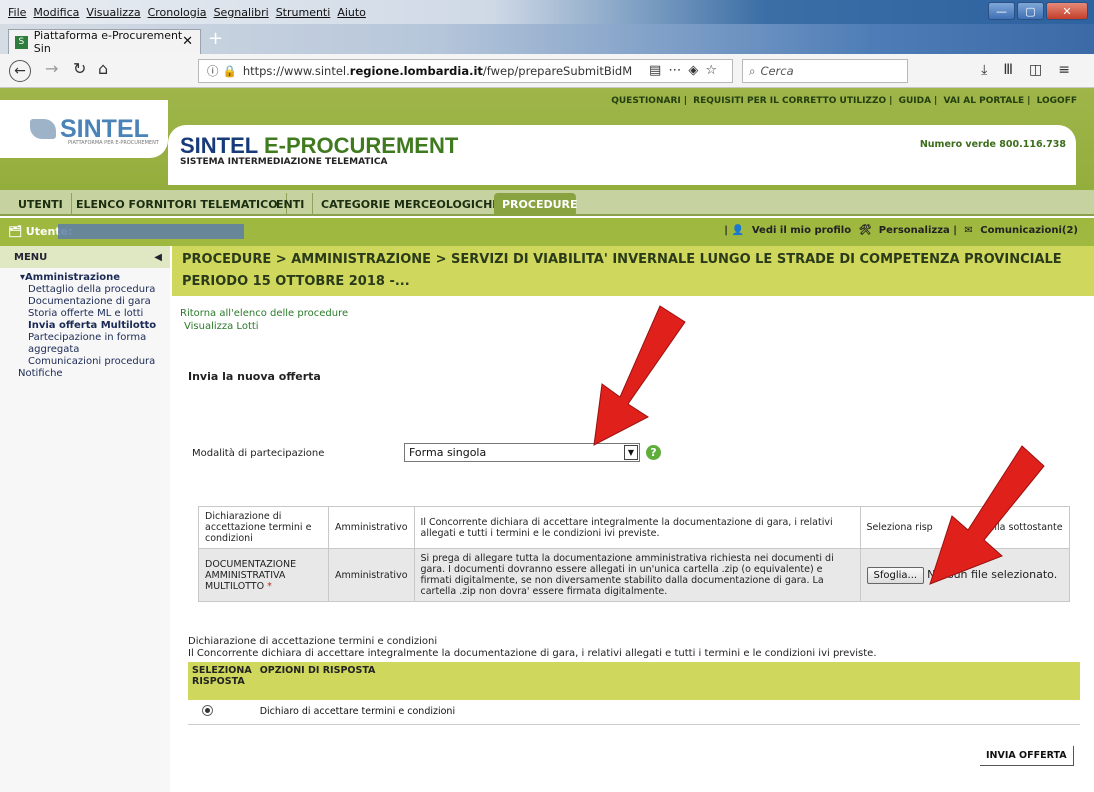 This screenshot has height=792, width=1094. I want to click on help-icon: ?, so click(653, 452).